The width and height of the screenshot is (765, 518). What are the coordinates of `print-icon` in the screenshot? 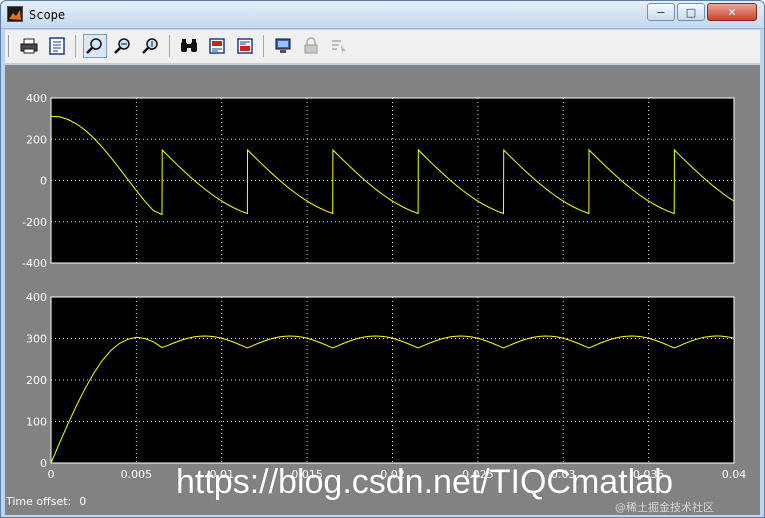 It's located at (29, 46).